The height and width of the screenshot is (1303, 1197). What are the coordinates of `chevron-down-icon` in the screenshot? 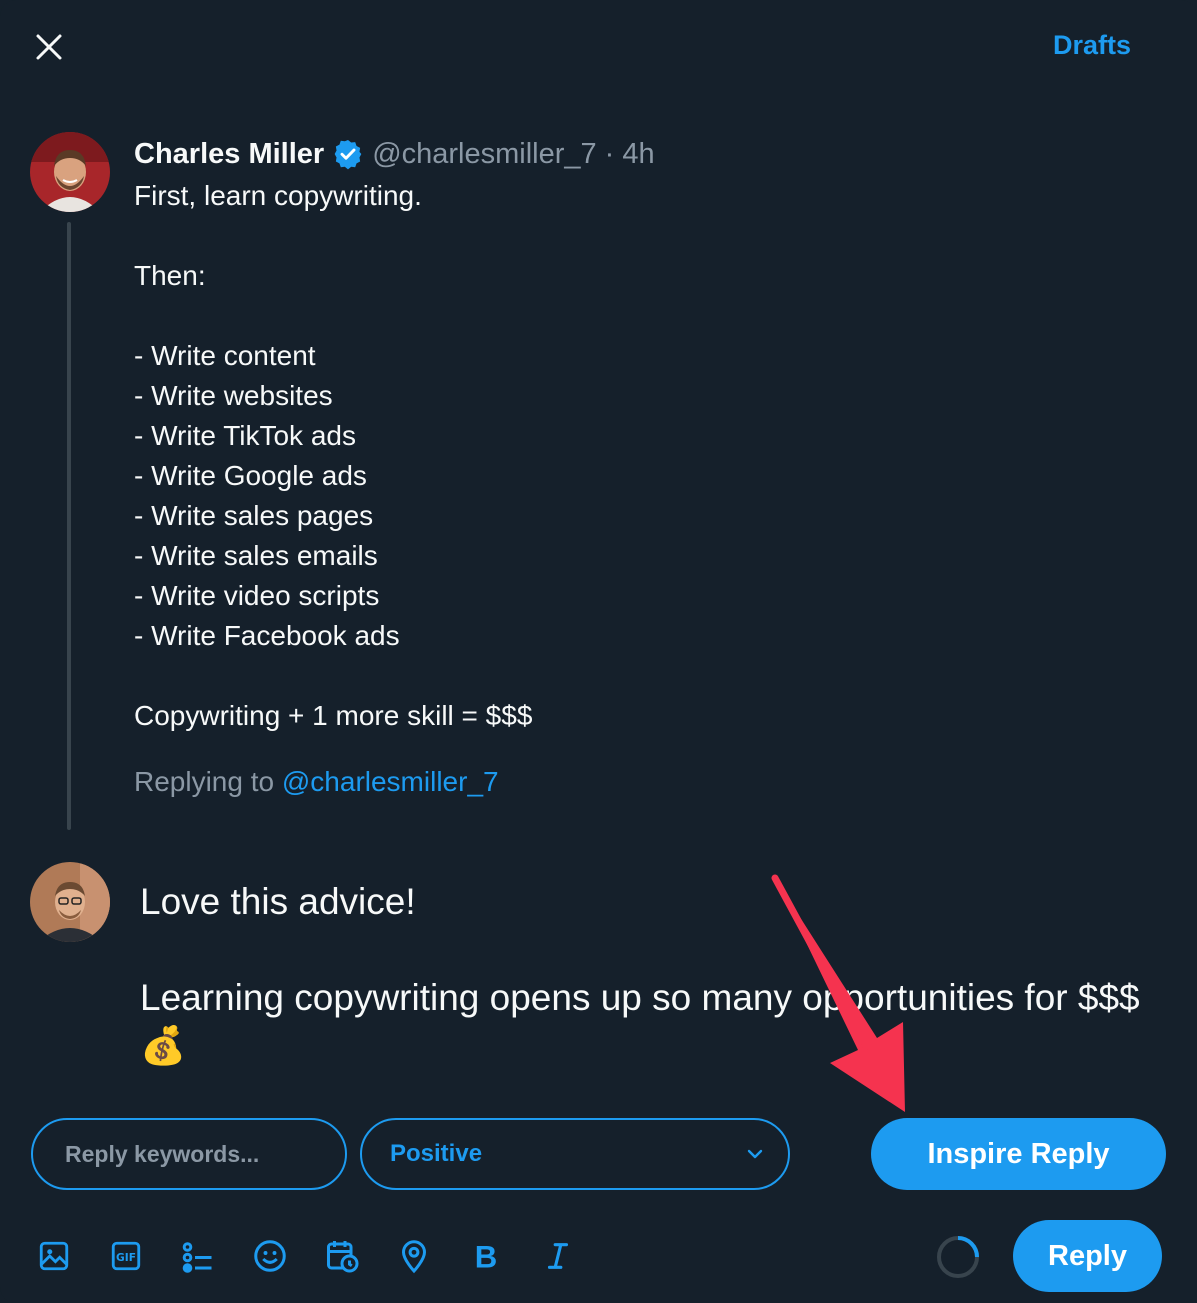 It's located at (755, 1154).